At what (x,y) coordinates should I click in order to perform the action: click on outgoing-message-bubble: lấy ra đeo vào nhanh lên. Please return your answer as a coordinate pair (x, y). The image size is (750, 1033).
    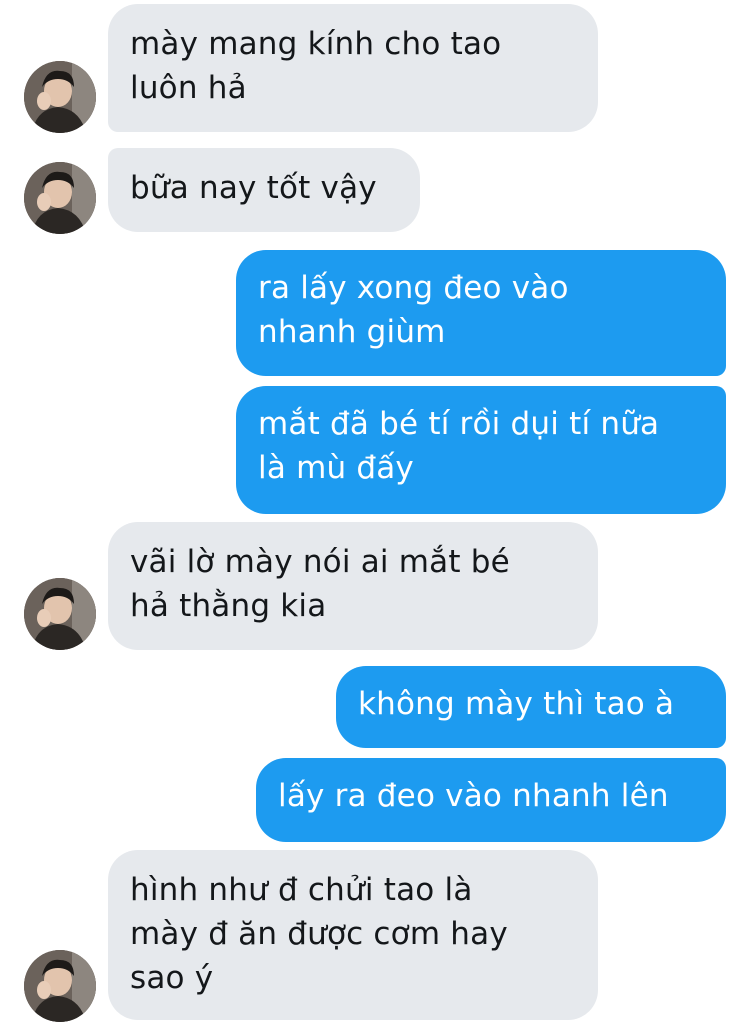
    Looking at the image, I should click on (491, 800).